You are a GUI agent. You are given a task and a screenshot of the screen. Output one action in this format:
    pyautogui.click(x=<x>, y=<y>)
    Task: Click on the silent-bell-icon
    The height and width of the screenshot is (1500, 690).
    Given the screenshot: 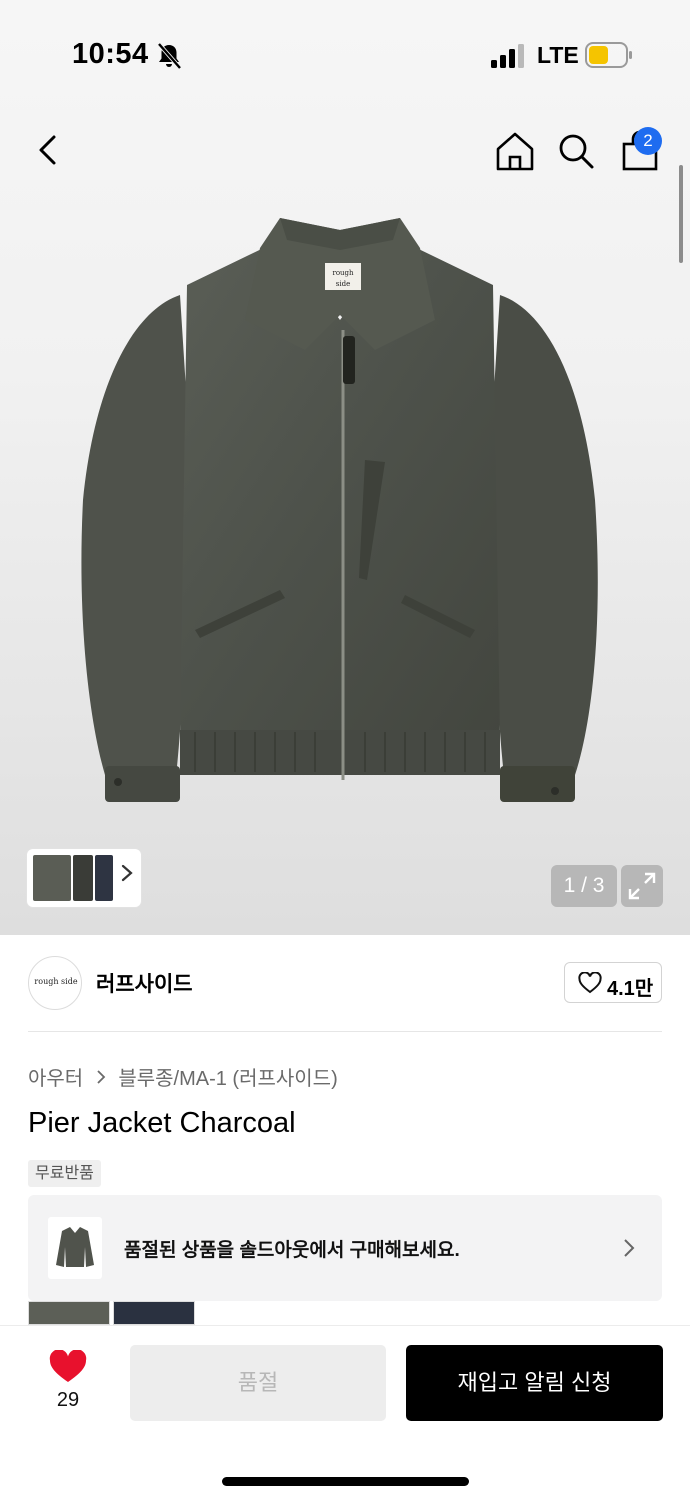 What is the action you would take?
    pyautogui.click(x=169, y=56)
    